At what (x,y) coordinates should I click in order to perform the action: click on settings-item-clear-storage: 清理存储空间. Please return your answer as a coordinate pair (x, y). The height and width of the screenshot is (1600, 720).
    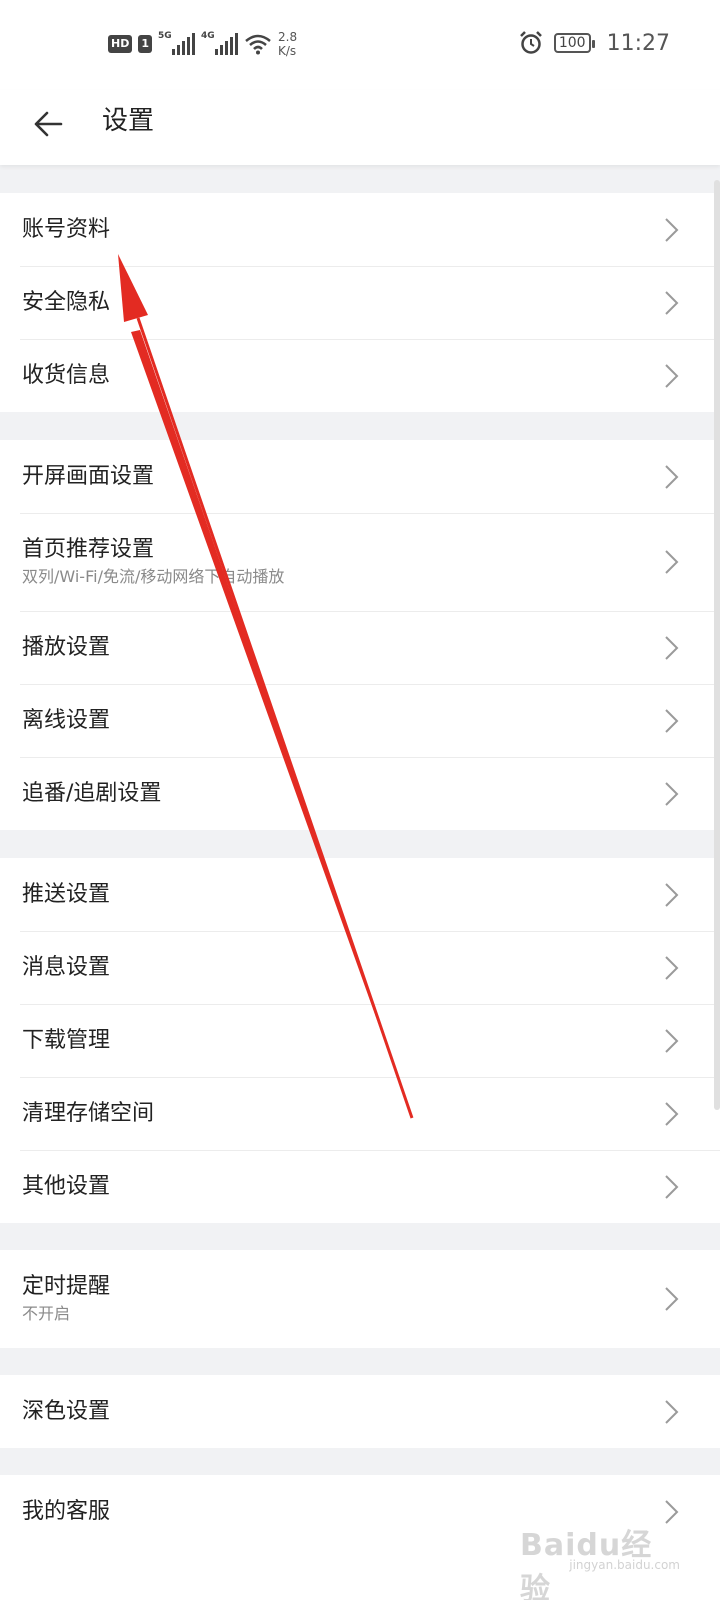
    Looking at the image, I should click on (360, 1113).